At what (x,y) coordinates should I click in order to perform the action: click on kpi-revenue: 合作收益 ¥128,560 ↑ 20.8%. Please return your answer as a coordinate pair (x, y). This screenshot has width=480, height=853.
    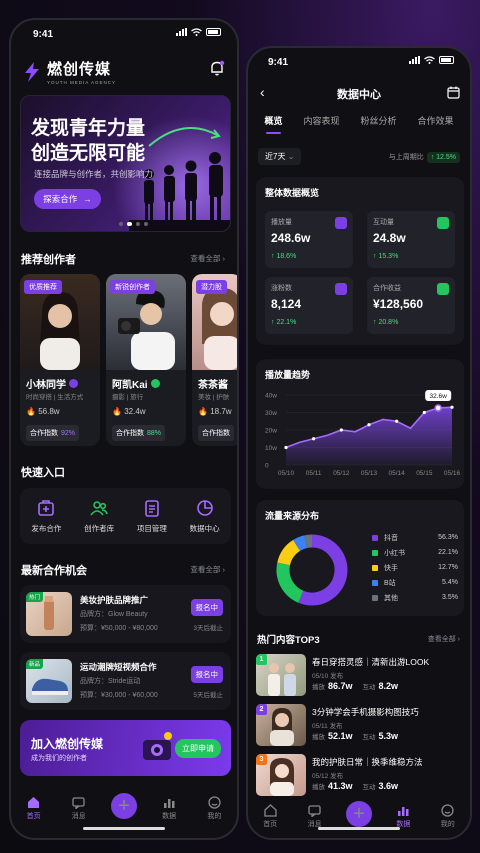
    Looking at the image, I should click on (411, 305).